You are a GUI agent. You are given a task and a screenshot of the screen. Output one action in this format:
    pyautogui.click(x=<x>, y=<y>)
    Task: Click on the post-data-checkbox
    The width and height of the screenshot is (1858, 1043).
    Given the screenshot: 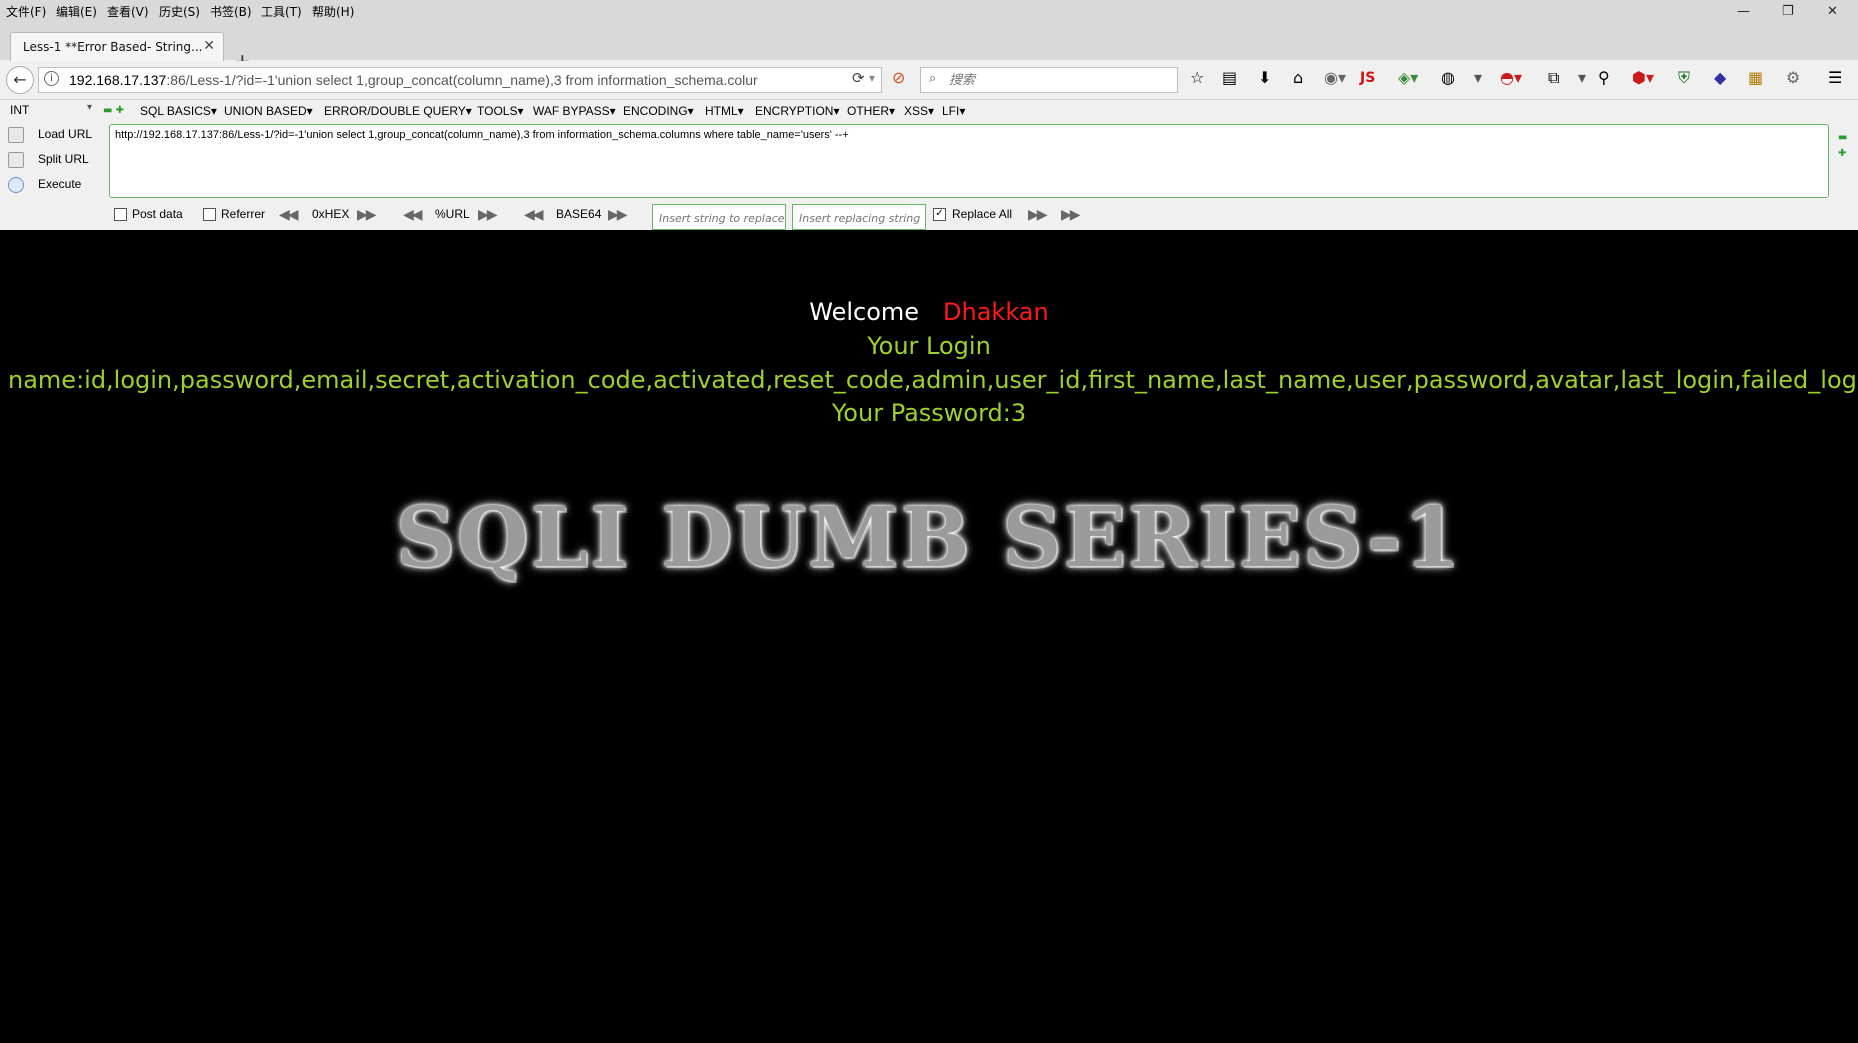 What is the action you would take?
    pyautogui.click(x=120, y=214)
    